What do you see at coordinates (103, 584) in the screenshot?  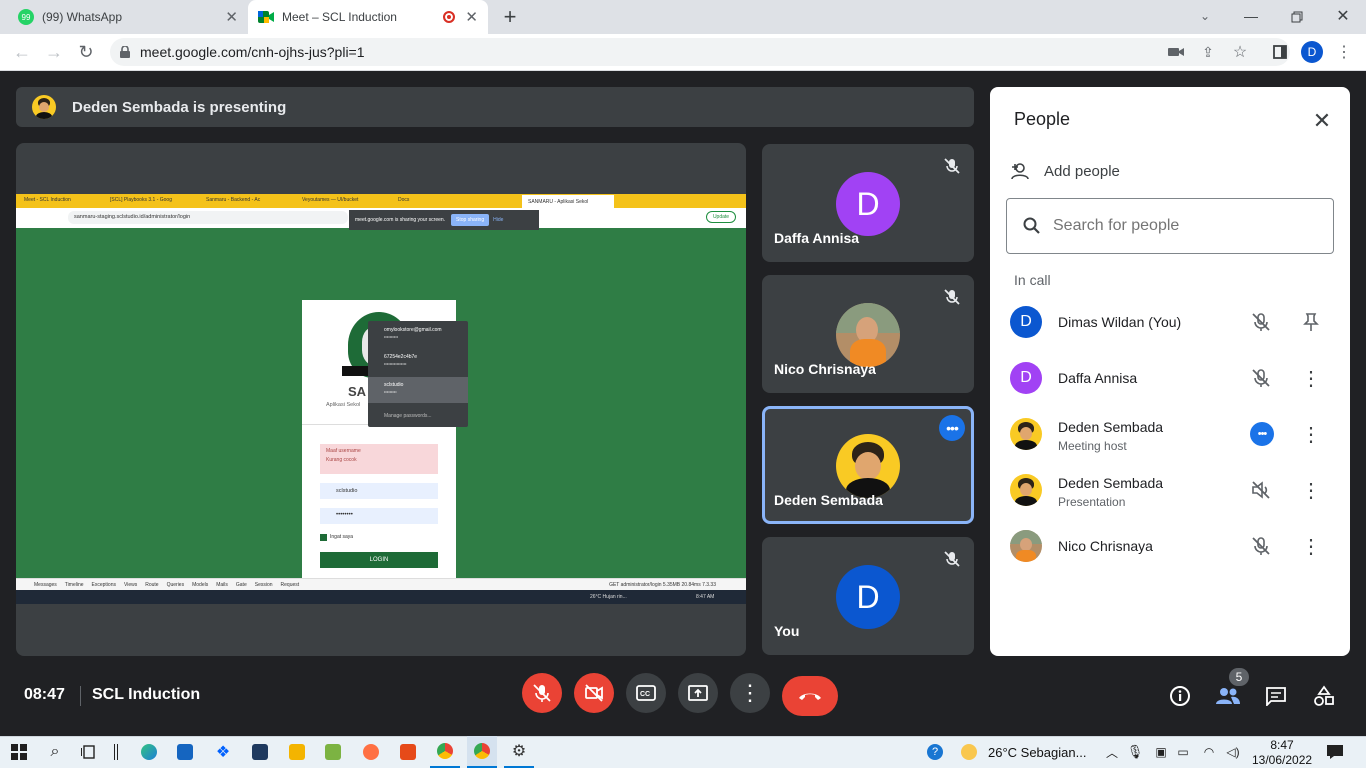 I see `debug-tab: Exceptions` at bounding box center [103, 584].